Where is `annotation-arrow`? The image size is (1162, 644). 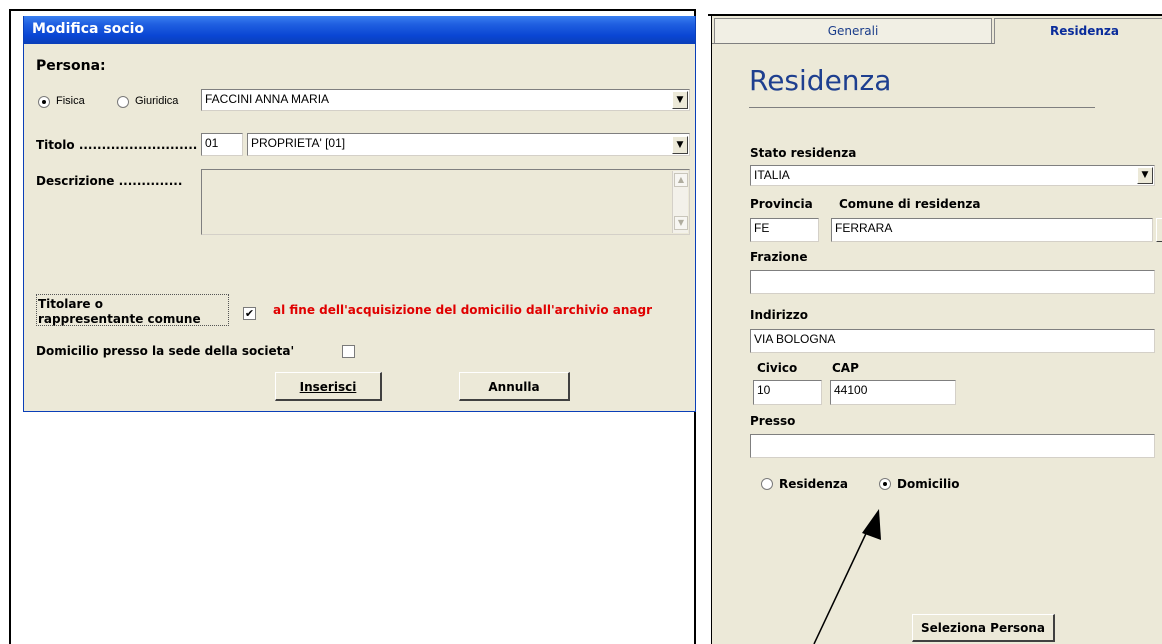
annotation-arrow is located at coordinates (847, 576).